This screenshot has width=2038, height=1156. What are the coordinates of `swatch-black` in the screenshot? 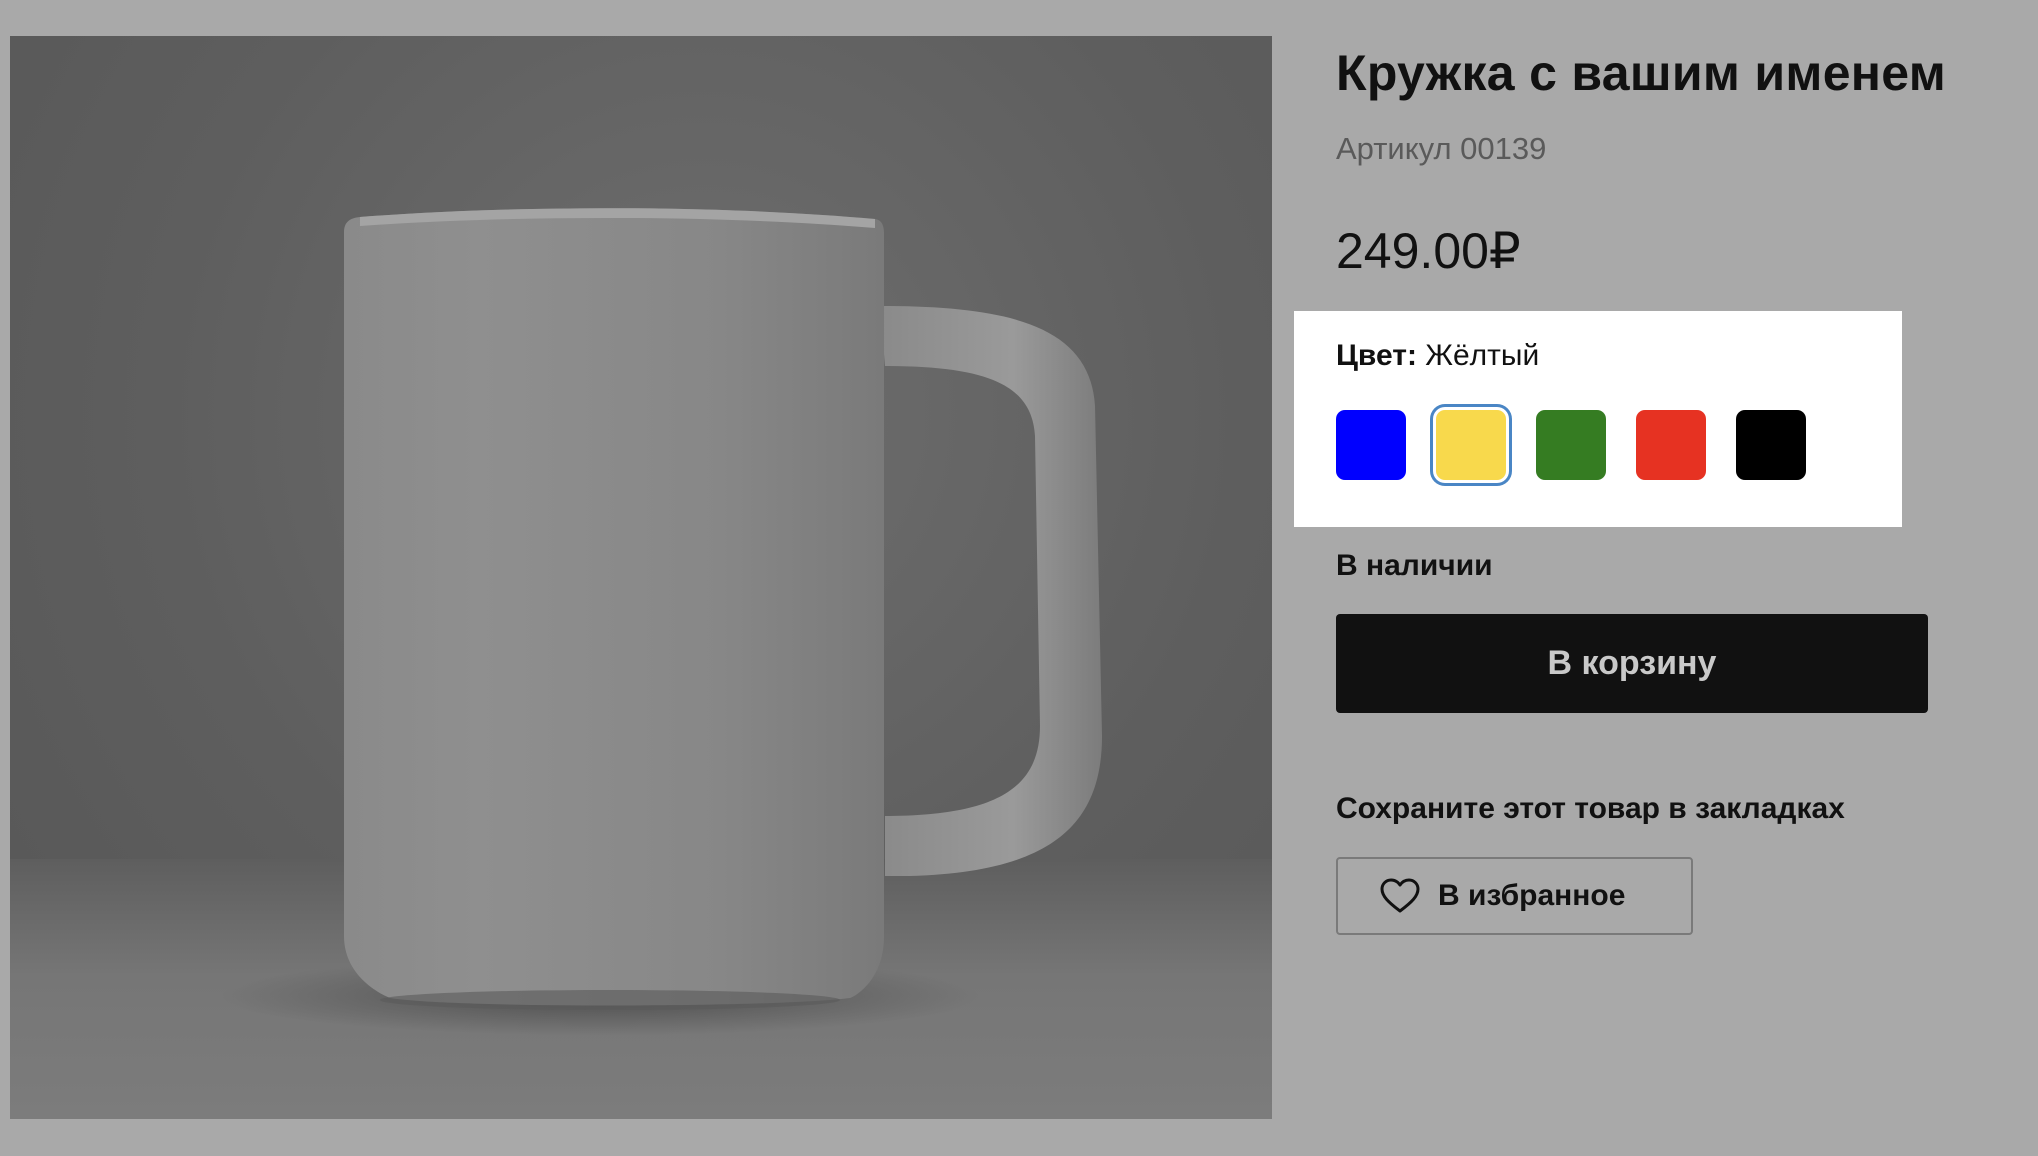 It's located at (1771, 445).